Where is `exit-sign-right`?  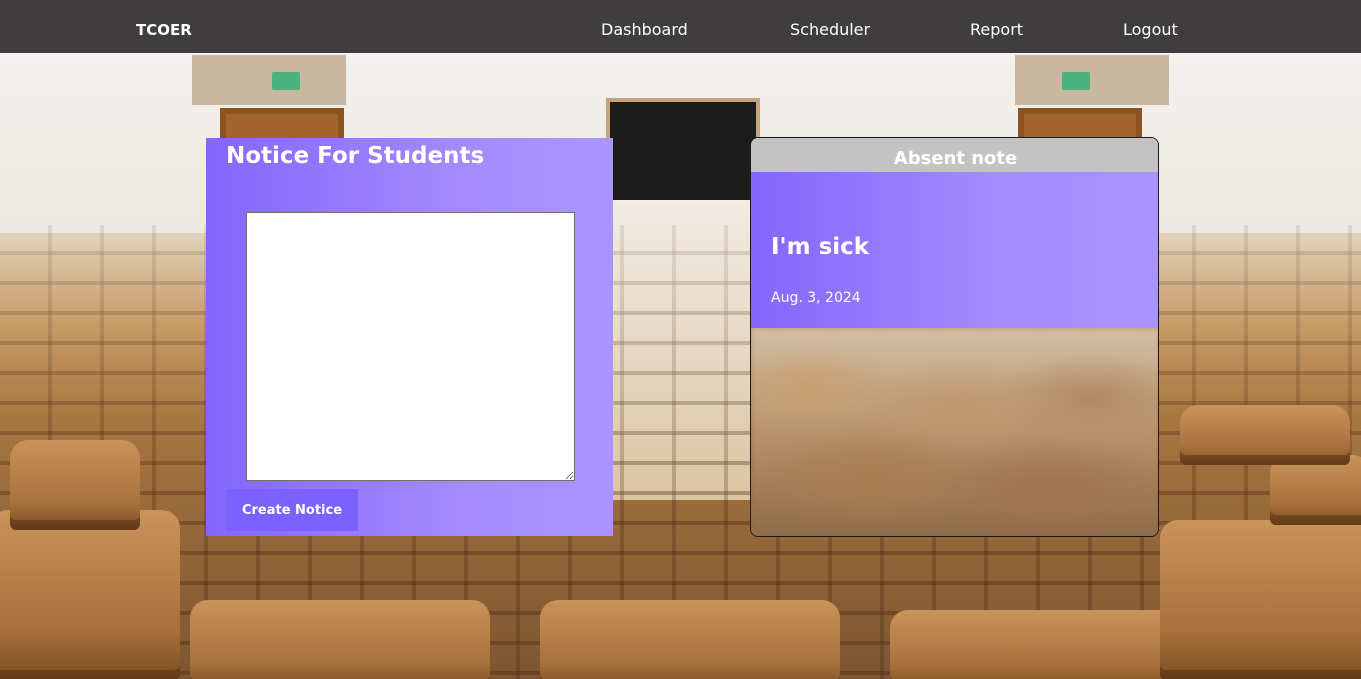
exit-sign-right is located at coordinates (1076, 81).